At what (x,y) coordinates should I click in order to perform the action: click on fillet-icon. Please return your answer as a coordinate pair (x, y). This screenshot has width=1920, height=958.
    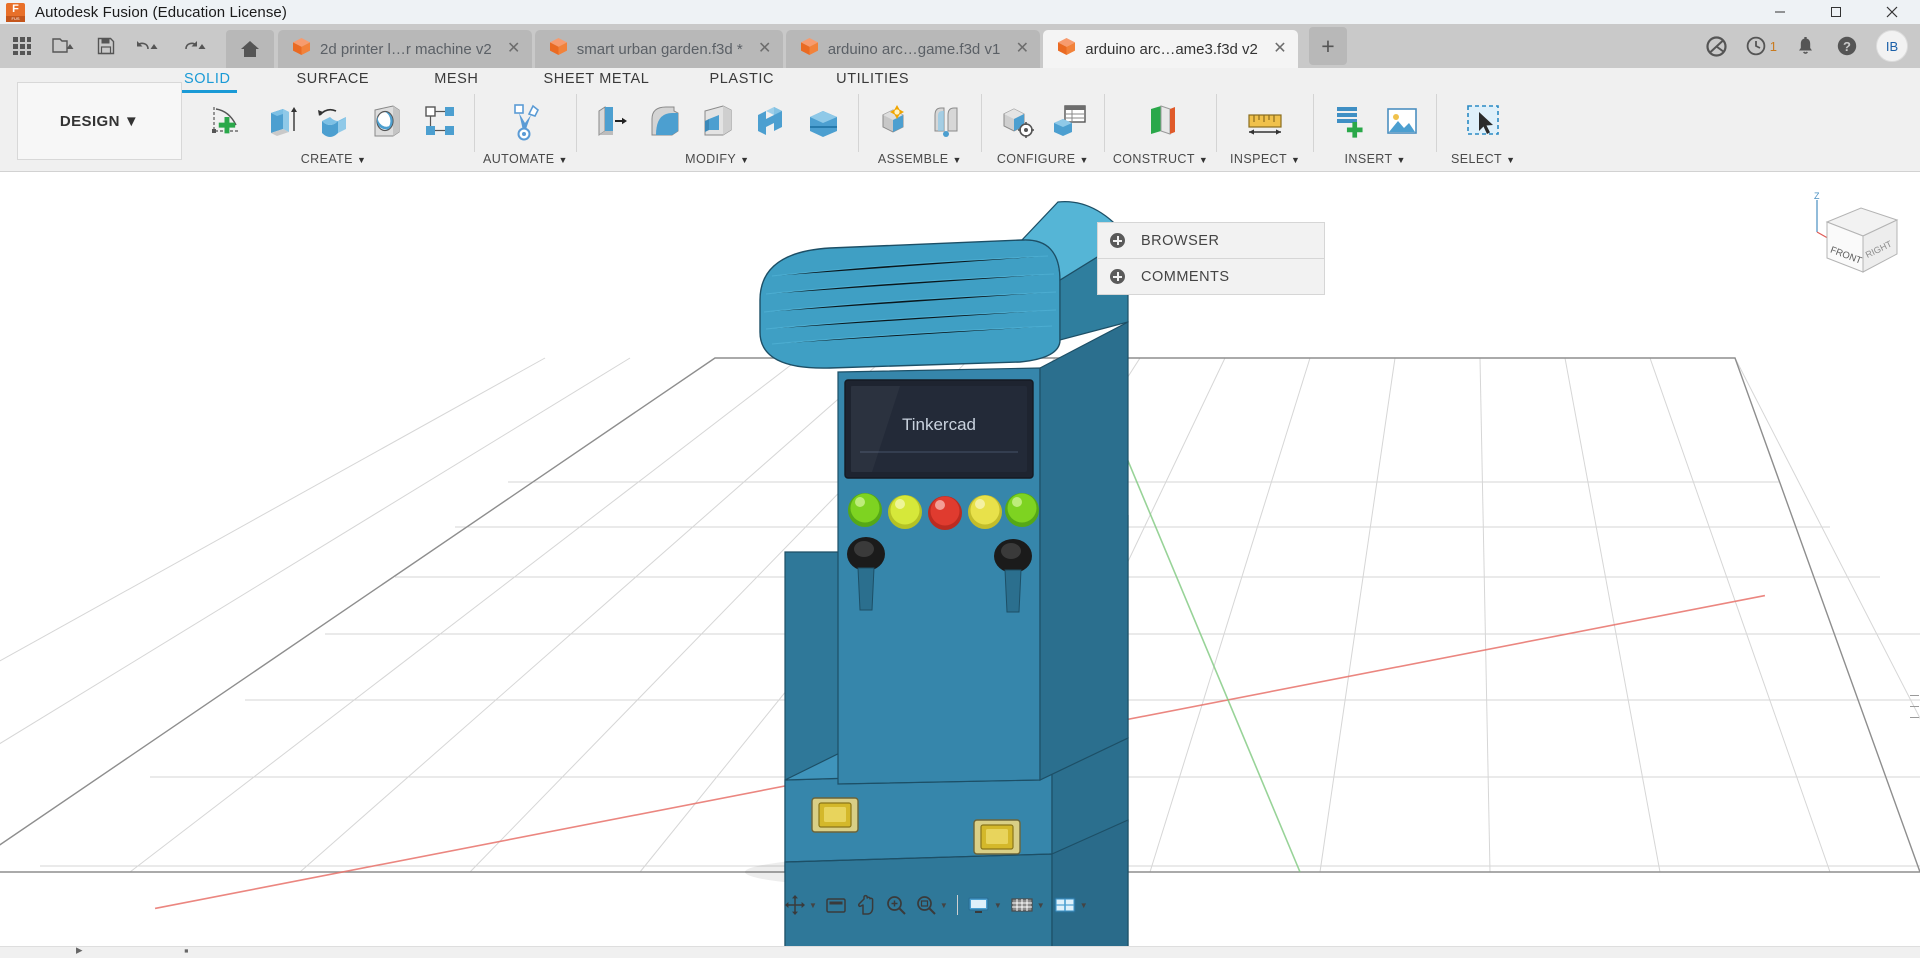
    Looking at the image, I should click on (664, 121).